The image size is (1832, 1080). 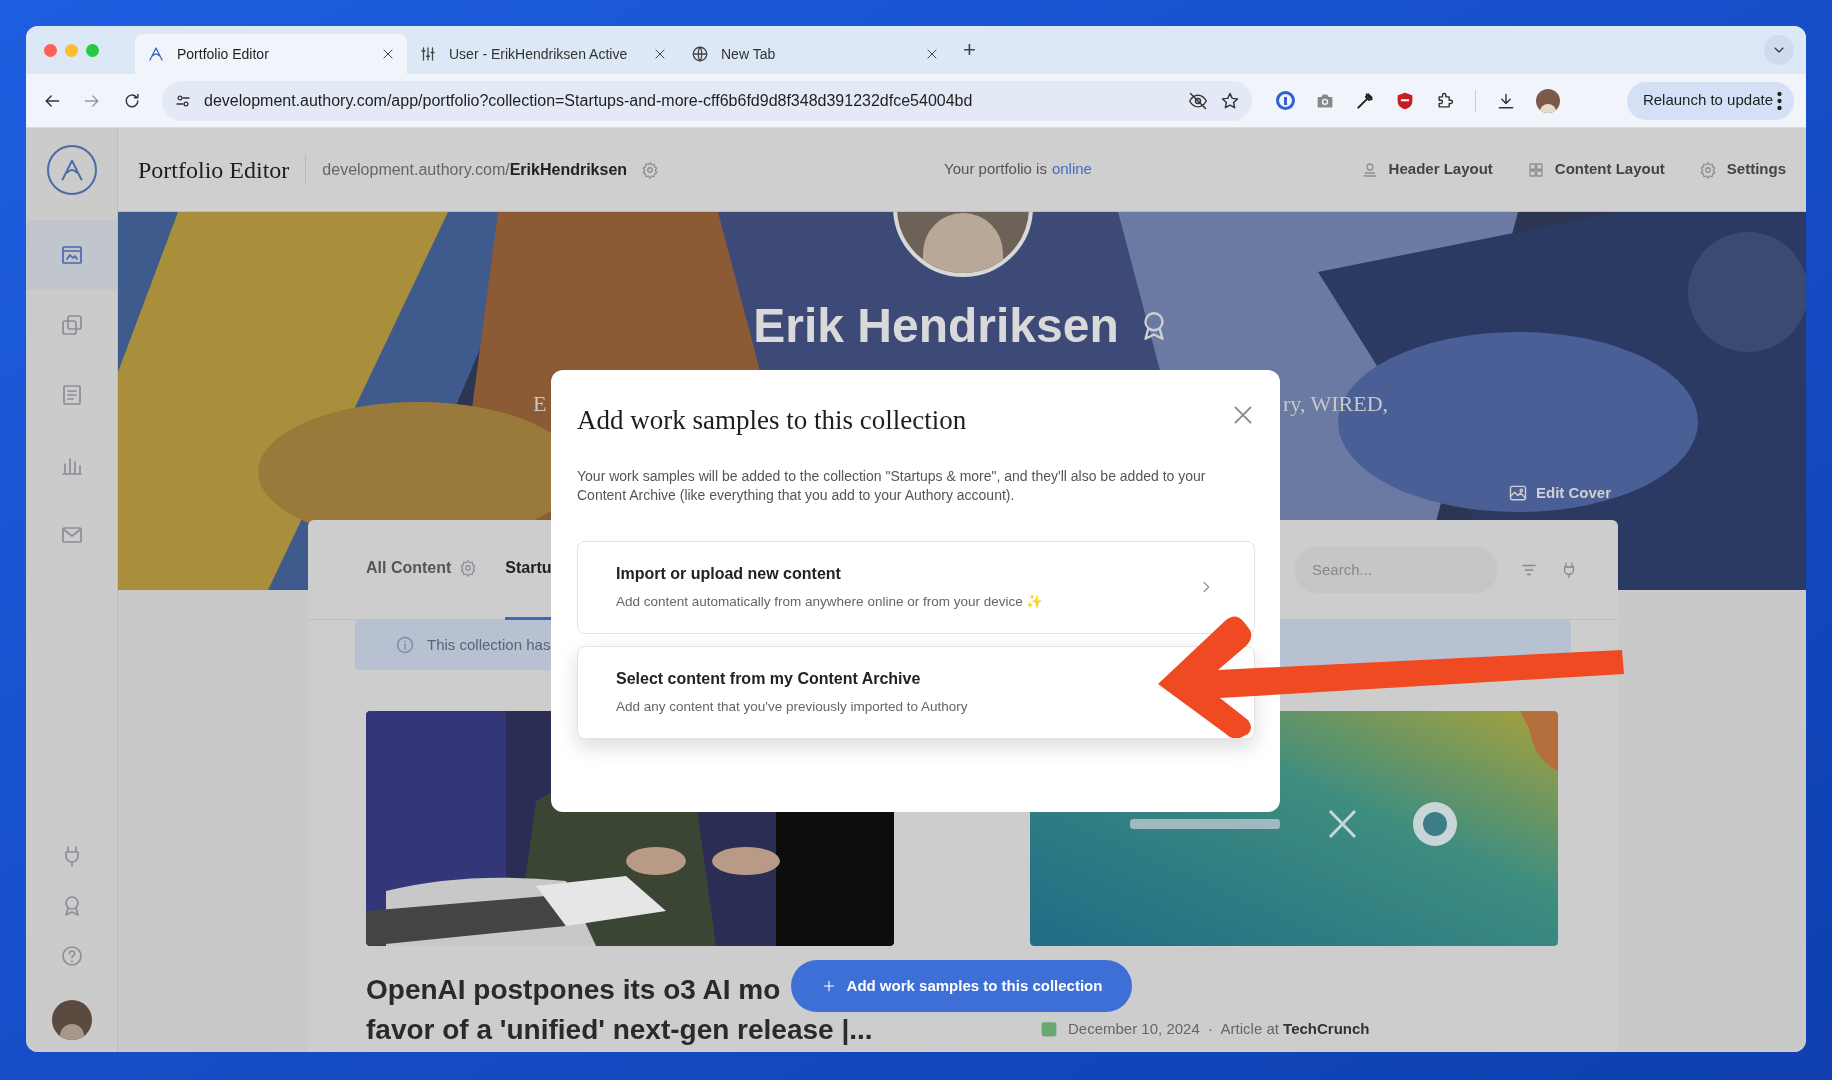 I want to click on portfolio-icon, so click(x=71, y=255).